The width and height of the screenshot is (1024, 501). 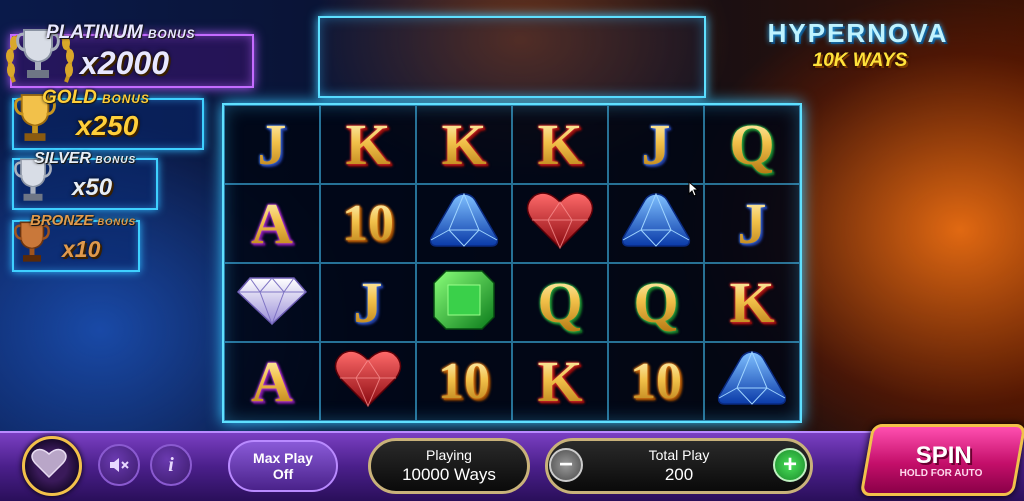 What do you see at coordinates (96, 97) in the screenshot?
I see `gold-bonus-title: GOLD BONUS` at bounding box center [96, 97].